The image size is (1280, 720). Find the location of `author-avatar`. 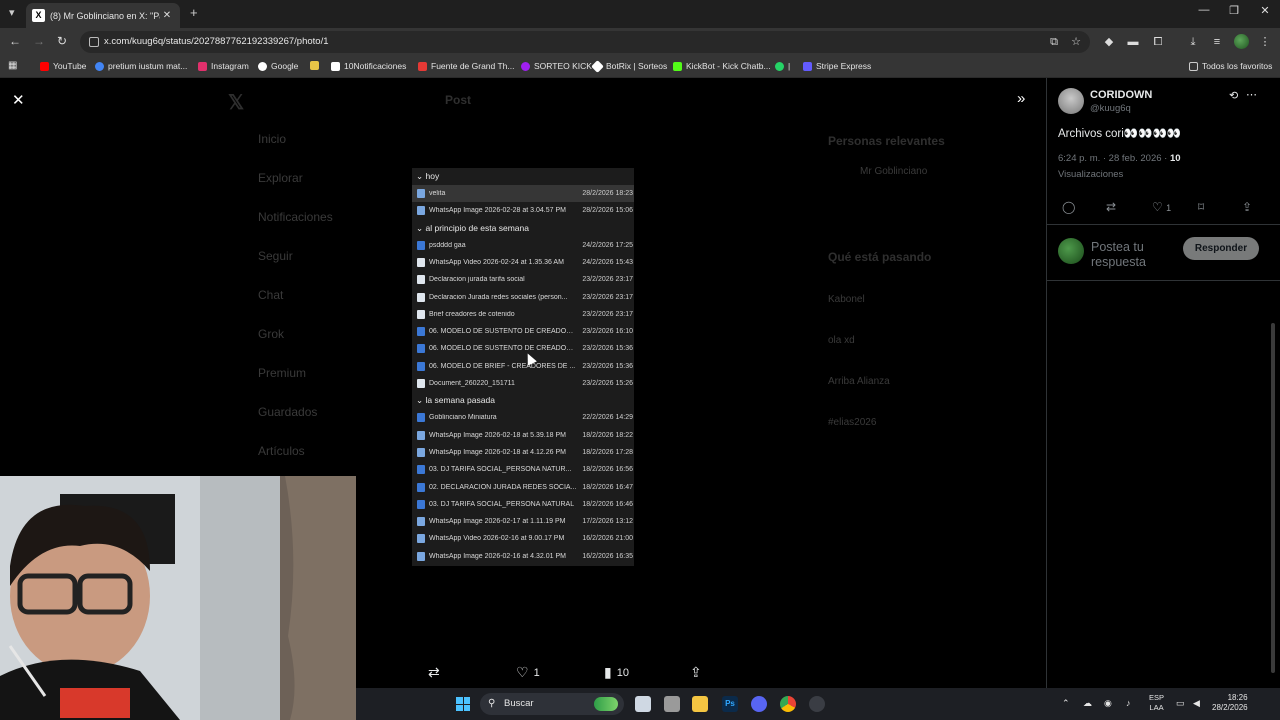

author-avatar is located at coordinates (1071, 101).